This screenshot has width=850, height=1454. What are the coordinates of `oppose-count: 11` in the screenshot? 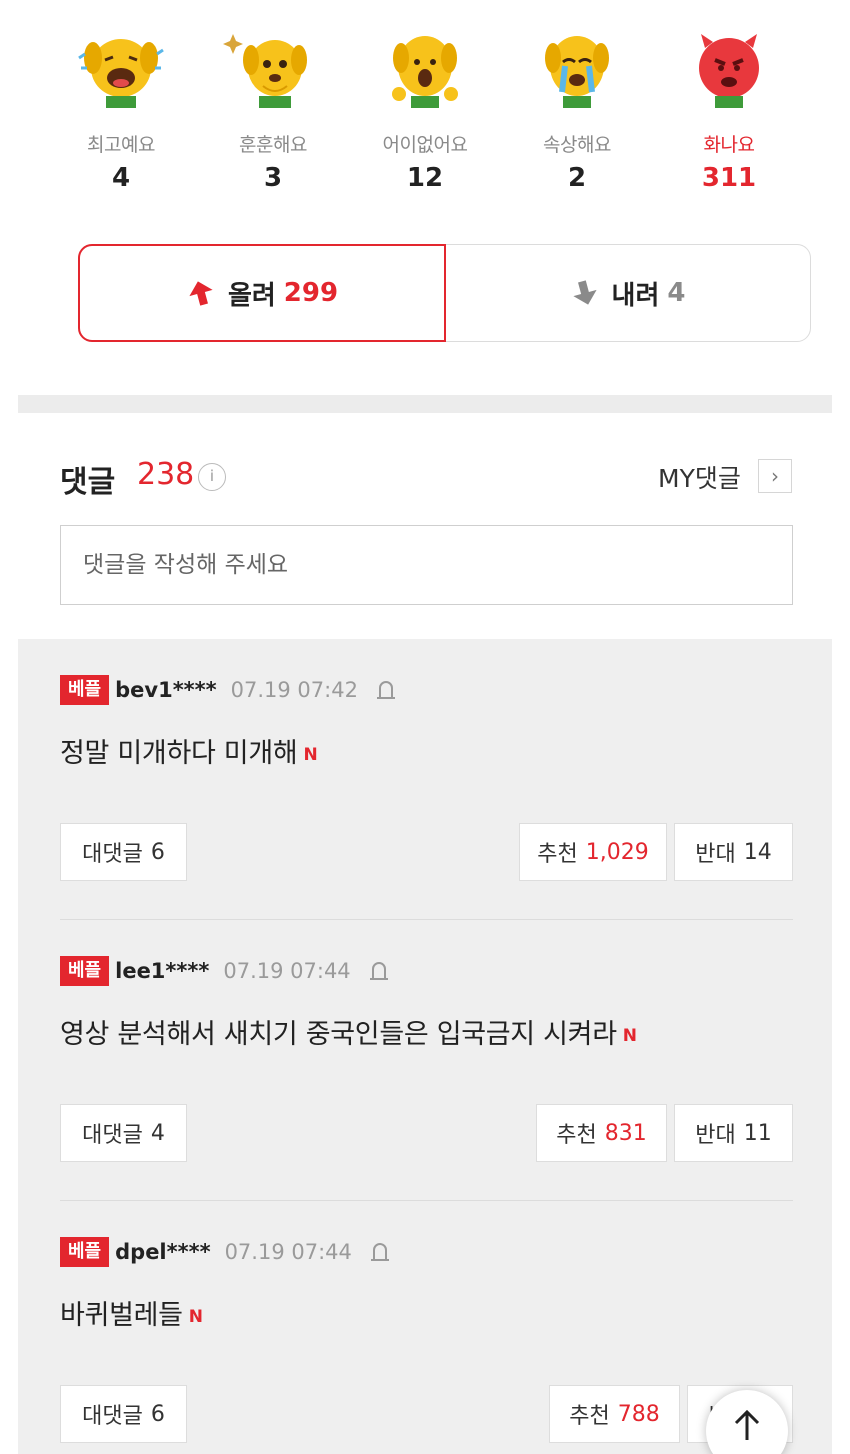 It's located at (757, 1133).